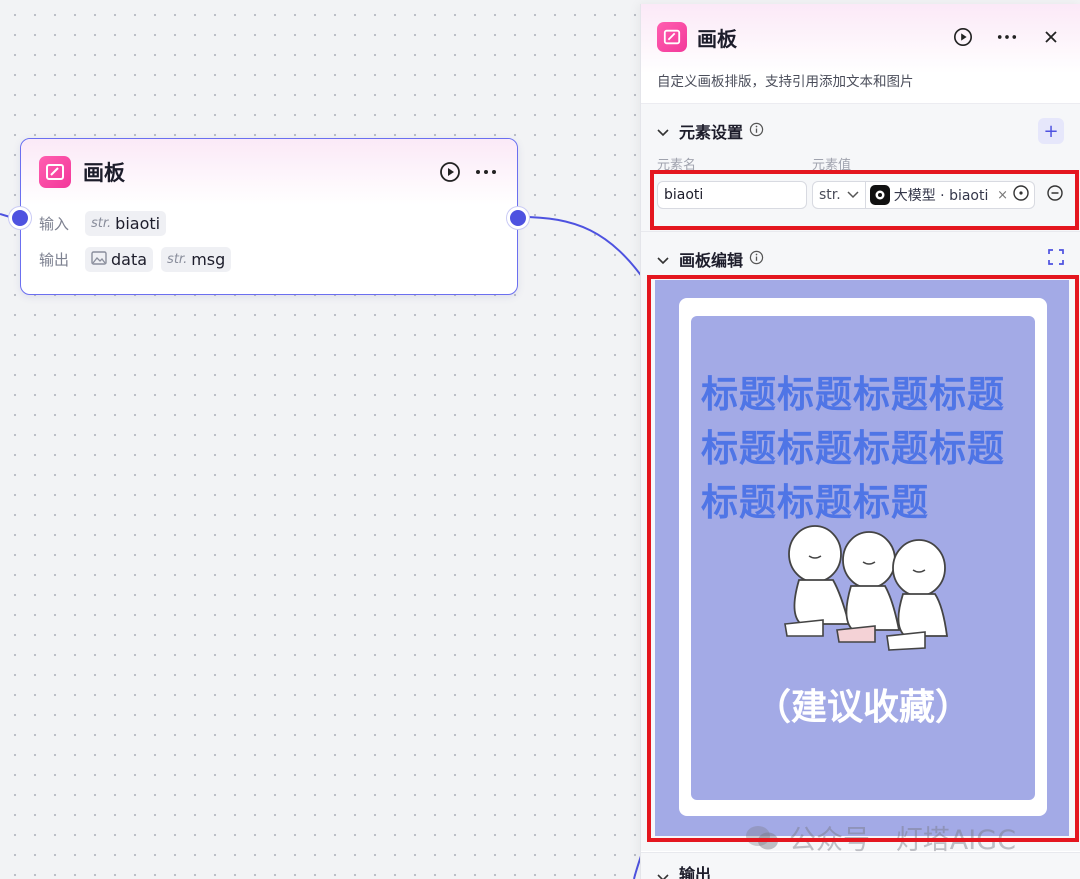  I want to click on type-select-value: str., so click(830, 195).